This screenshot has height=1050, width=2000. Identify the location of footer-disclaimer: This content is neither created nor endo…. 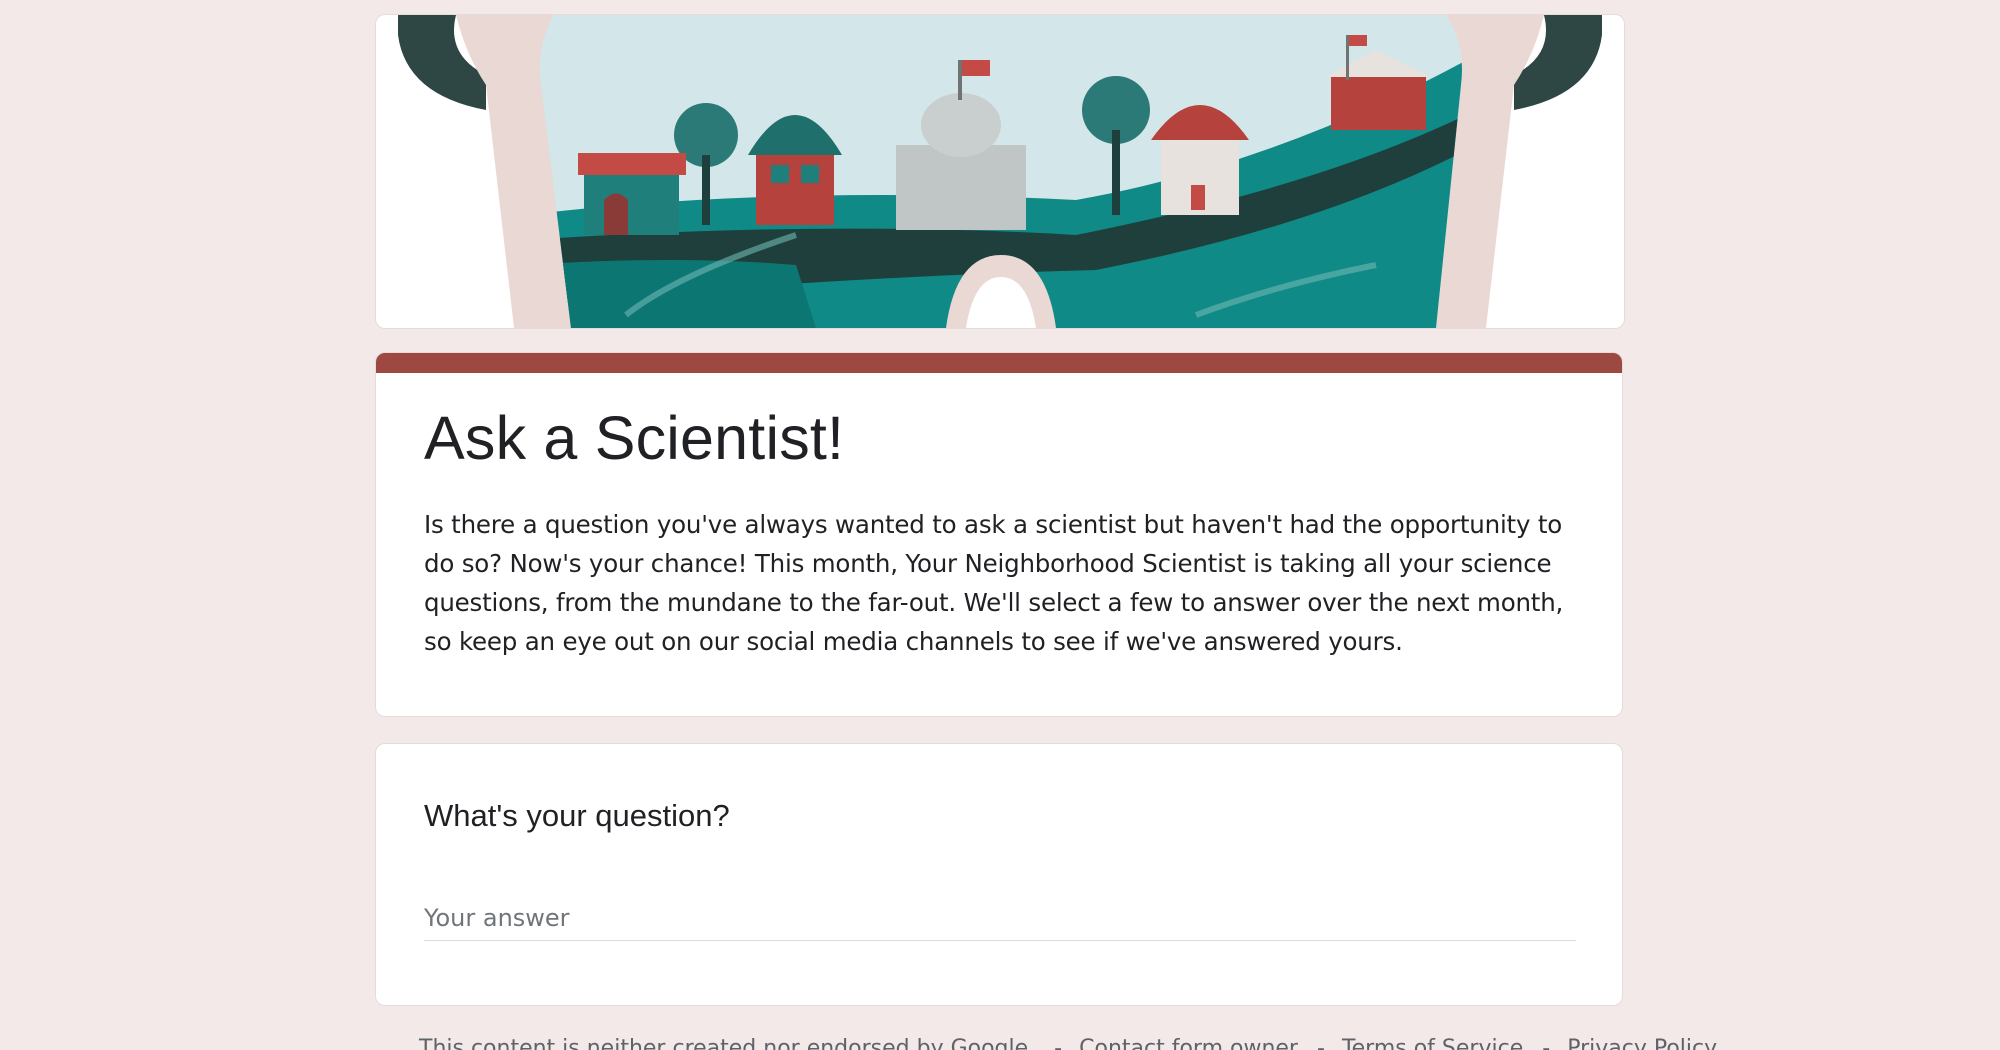
(727, 1043).